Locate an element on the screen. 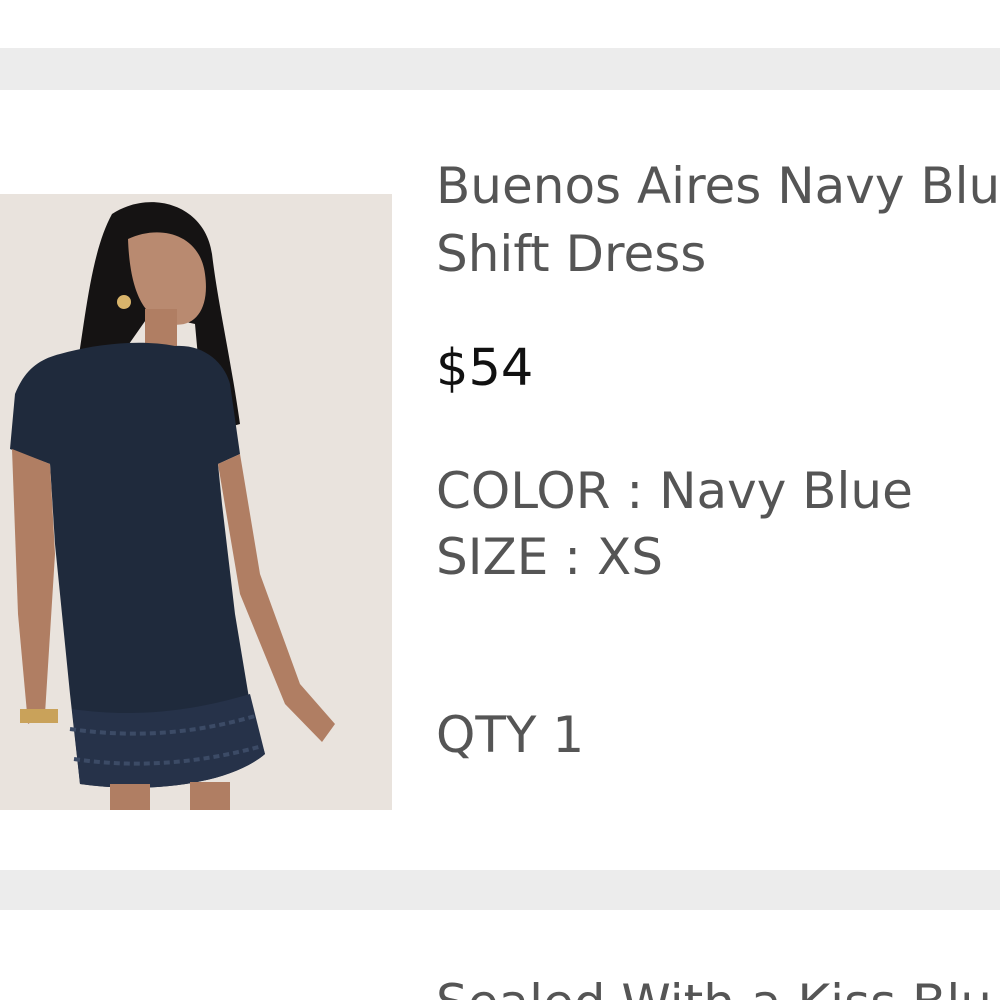  product-title: Buenos Aires Navy Blu Shift Dress is located at coordinates (718, 220).